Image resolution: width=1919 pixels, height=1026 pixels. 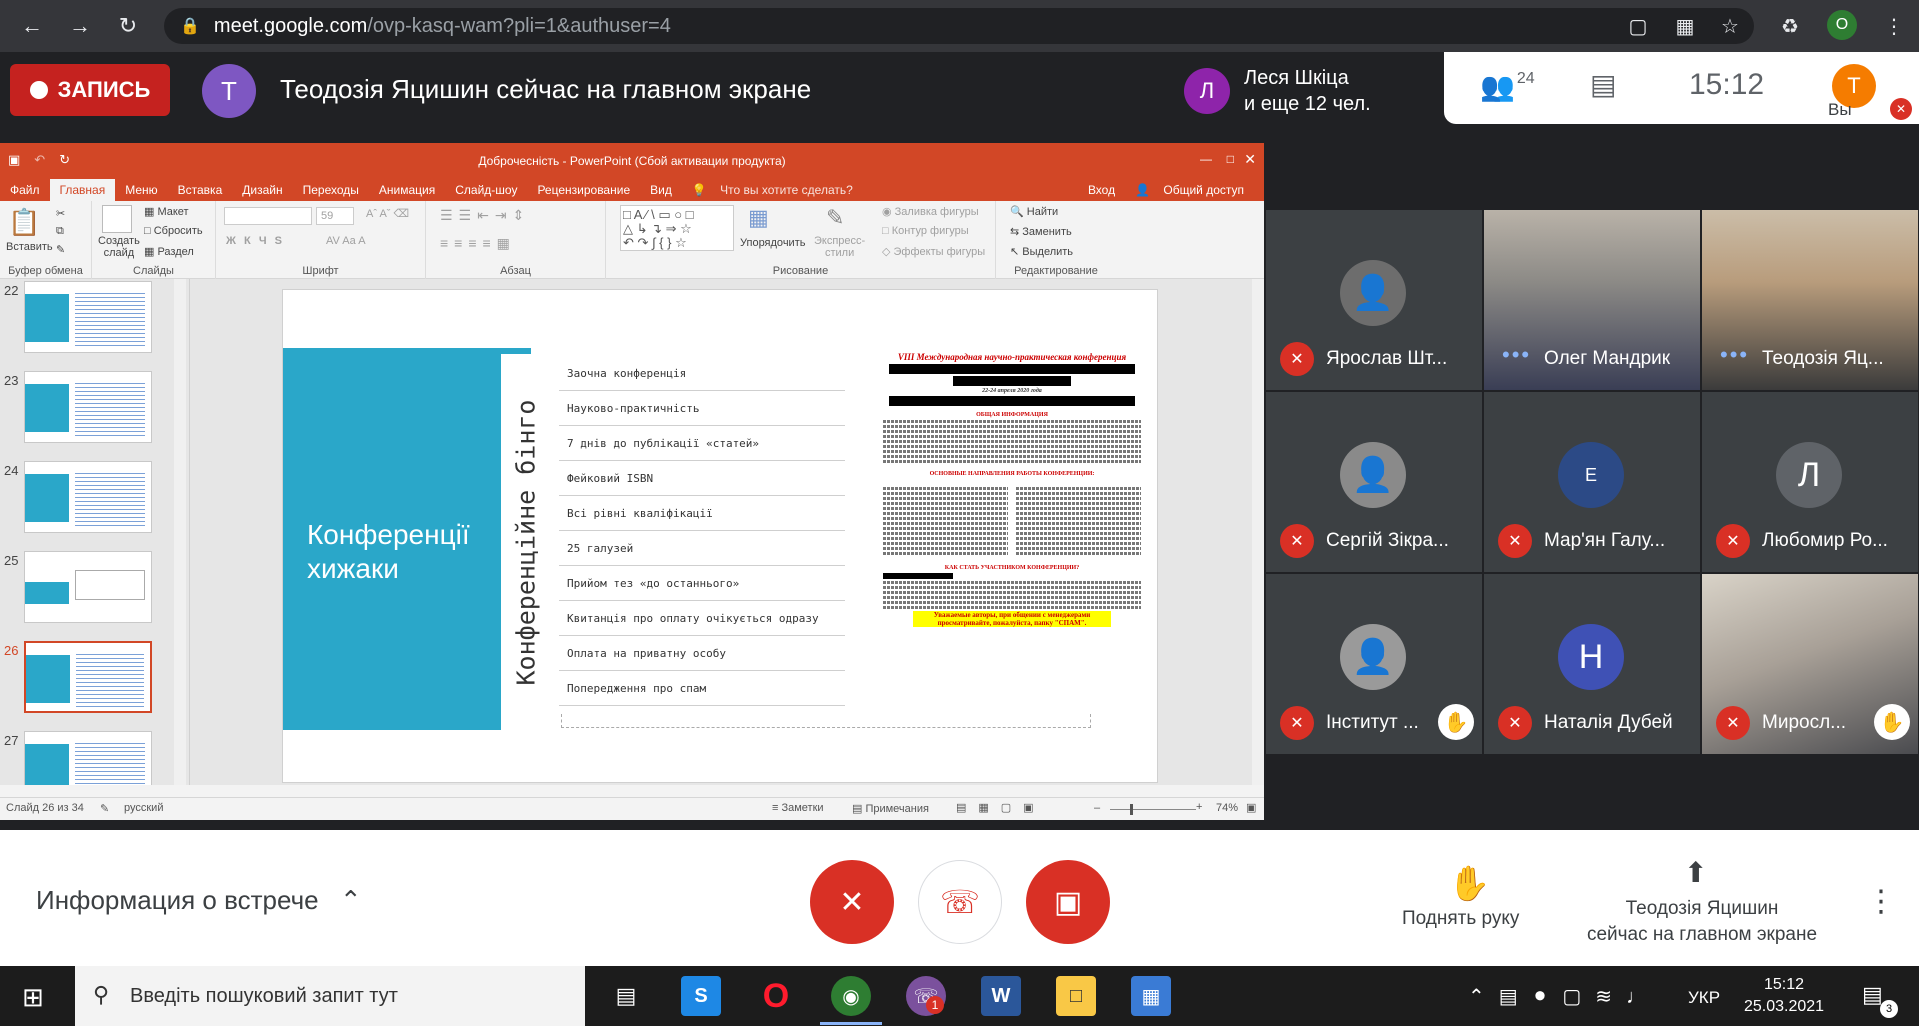 I want to click on extensions-icon: ♻, so click(x=1790, y=26).